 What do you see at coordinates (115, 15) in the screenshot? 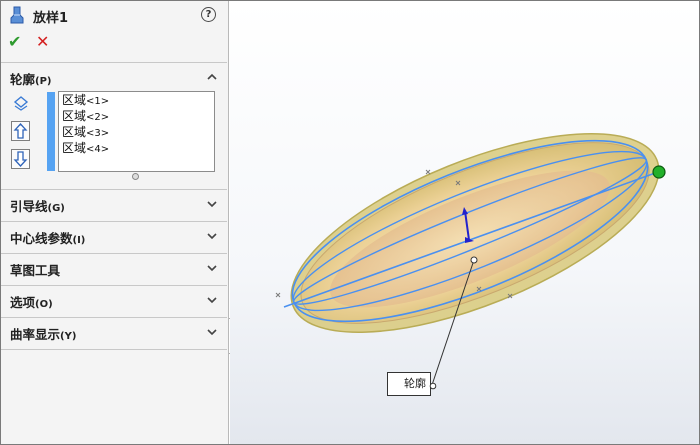
I see `feature-title-row: 放样1 ?` at bounding box center [115, 15].